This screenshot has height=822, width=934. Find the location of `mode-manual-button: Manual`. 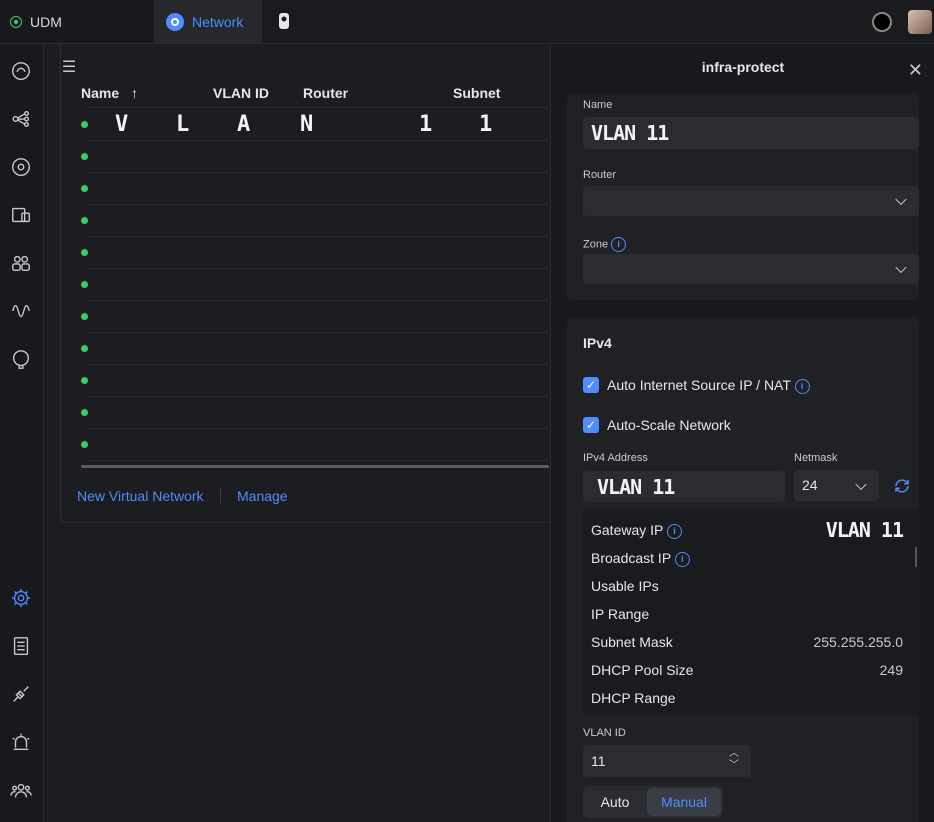

mode-manual-button: Manual is located at coordinates (684, 802).